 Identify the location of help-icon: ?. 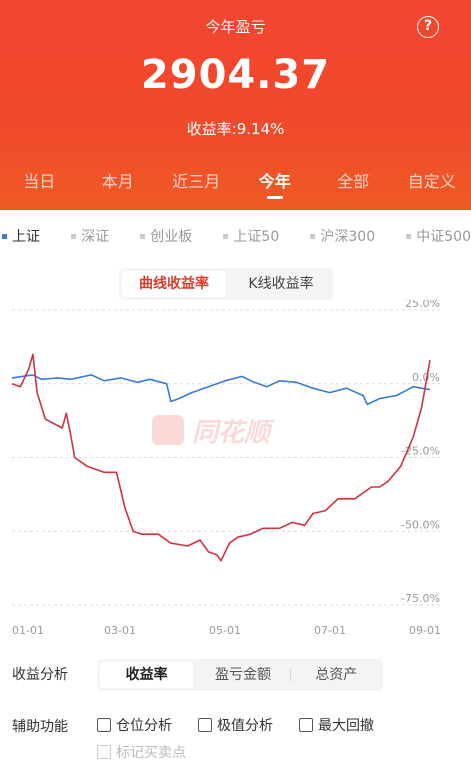
(428, 27).